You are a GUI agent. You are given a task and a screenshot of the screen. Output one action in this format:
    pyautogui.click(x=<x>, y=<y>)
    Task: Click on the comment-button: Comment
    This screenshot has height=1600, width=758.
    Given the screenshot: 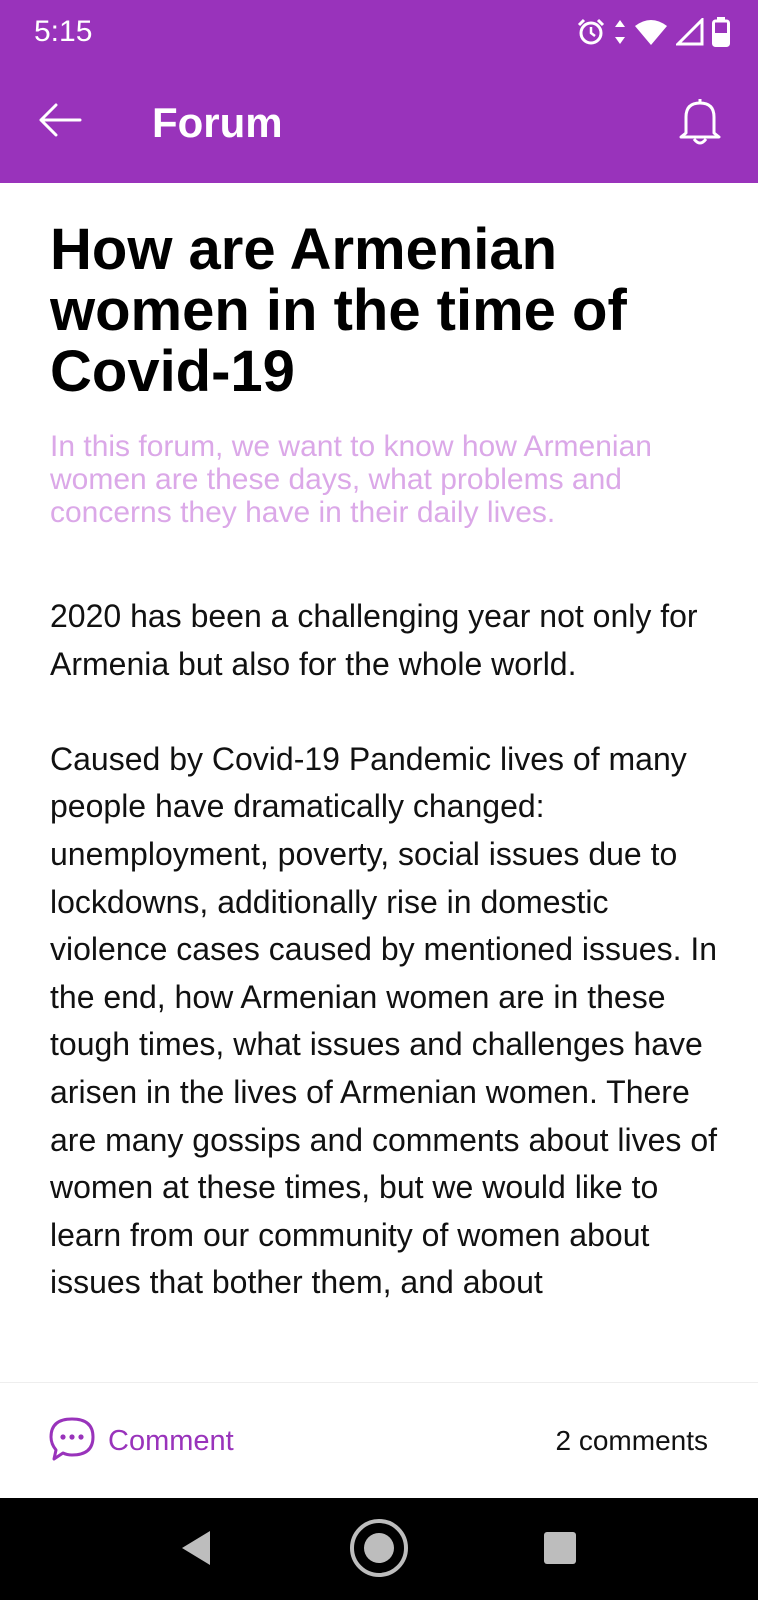 What is the action you would take?
    pyautogui.click(x=141, y=1441)
    